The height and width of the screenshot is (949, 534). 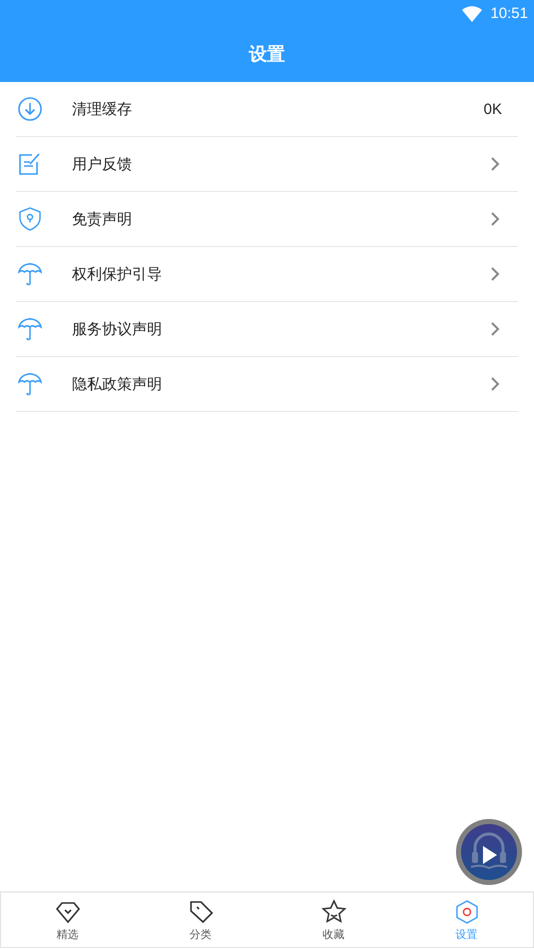 I want to click on settings-row: 清理缓存 0K, so click(x=267, y=109).